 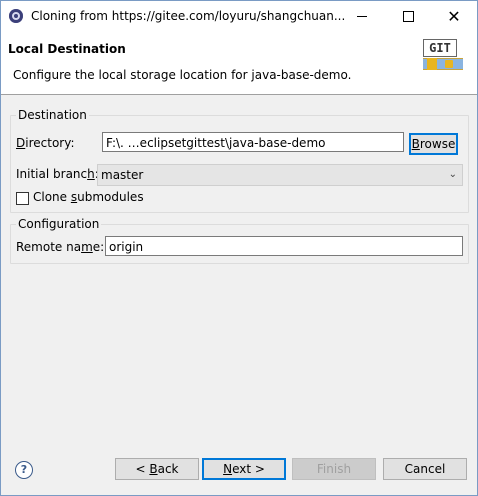 What do you see at coordinates (253, 142) in the screenshot?
I see `directory-input: F:\. …eclipsetgittest\java-base-demo` at bounding box center [253, 142].